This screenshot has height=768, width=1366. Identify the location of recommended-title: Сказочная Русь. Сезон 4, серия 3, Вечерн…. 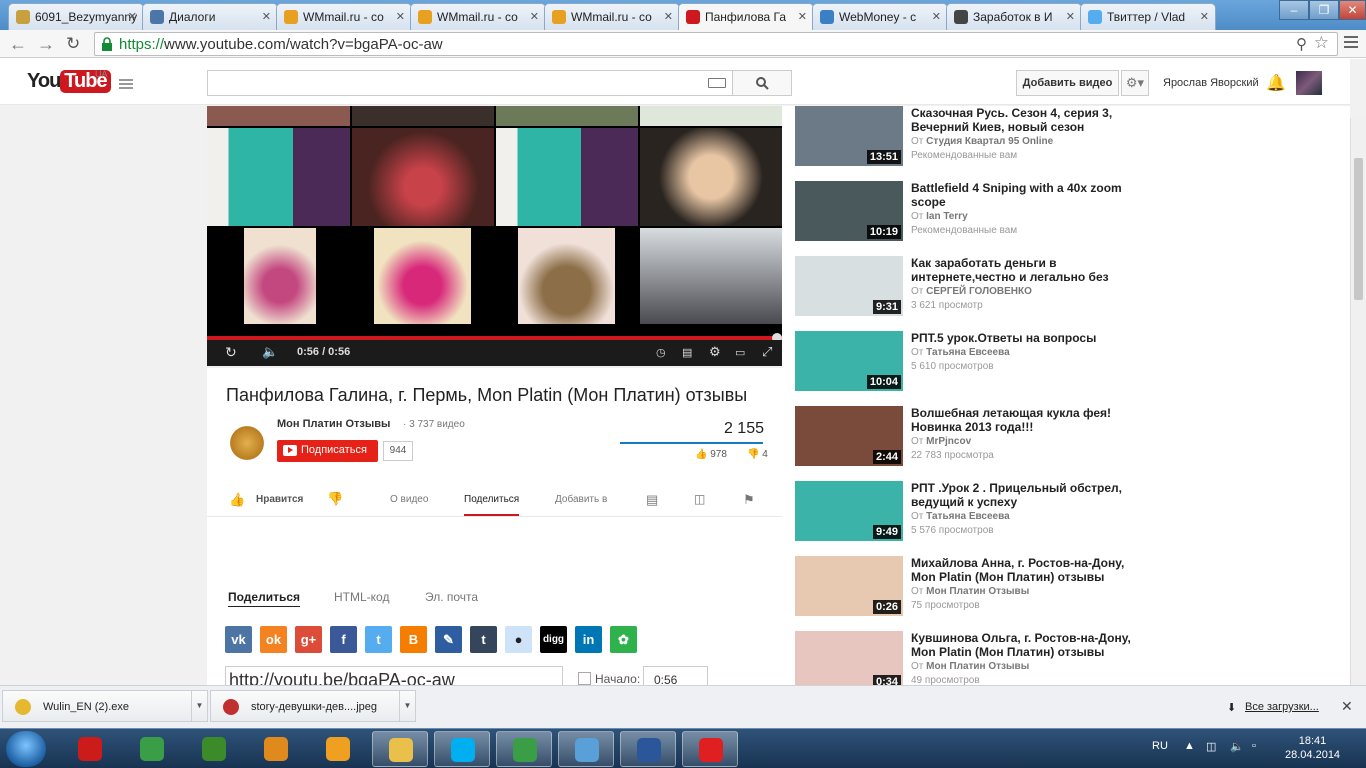
(1022, 120).